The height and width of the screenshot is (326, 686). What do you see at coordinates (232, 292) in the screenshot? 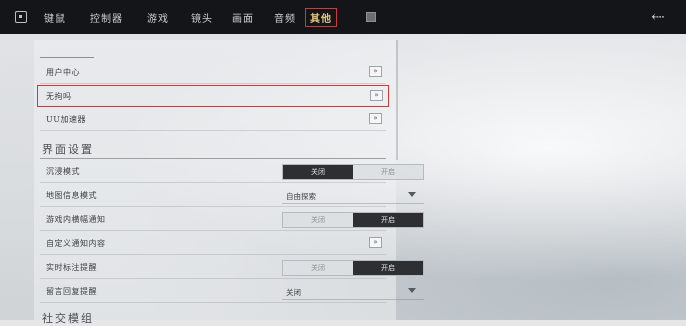
I see `row-reply-reminder: 留言回复提醒 关闭` at bounding box center [232, 292].